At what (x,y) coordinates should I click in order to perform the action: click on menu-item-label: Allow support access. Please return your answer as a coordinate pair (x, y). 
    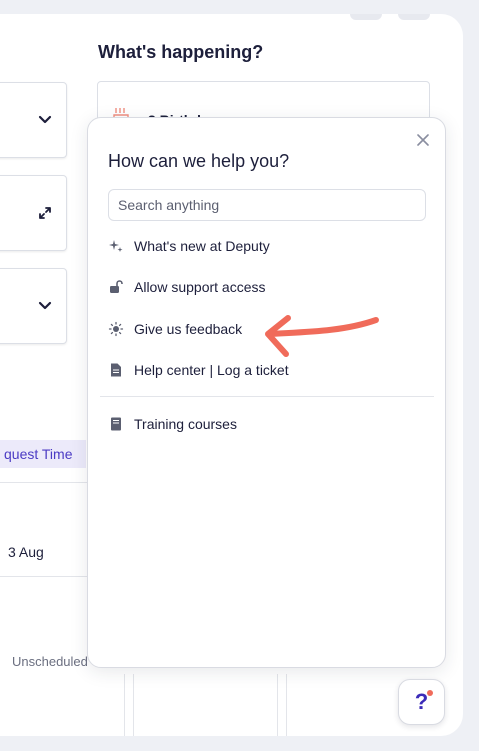
    Looking at the image, I should click on (200, 287).